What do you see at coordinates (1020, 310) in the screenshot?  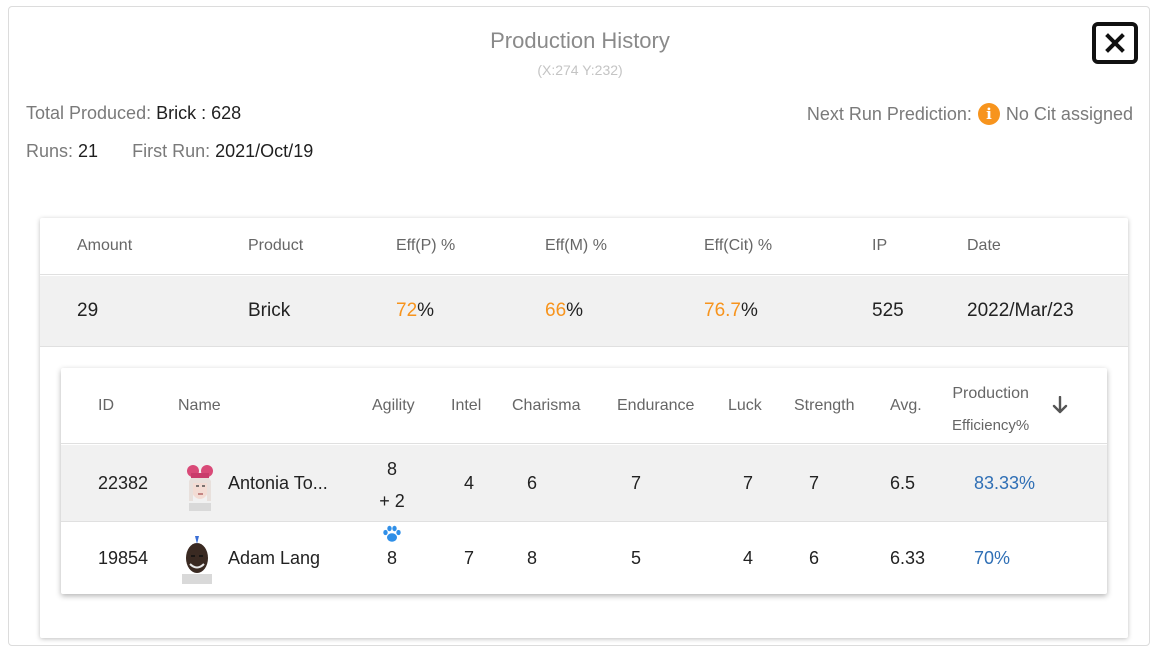 I see `run-date: 2022/Mar/23` at bounding box center [1020, 310].